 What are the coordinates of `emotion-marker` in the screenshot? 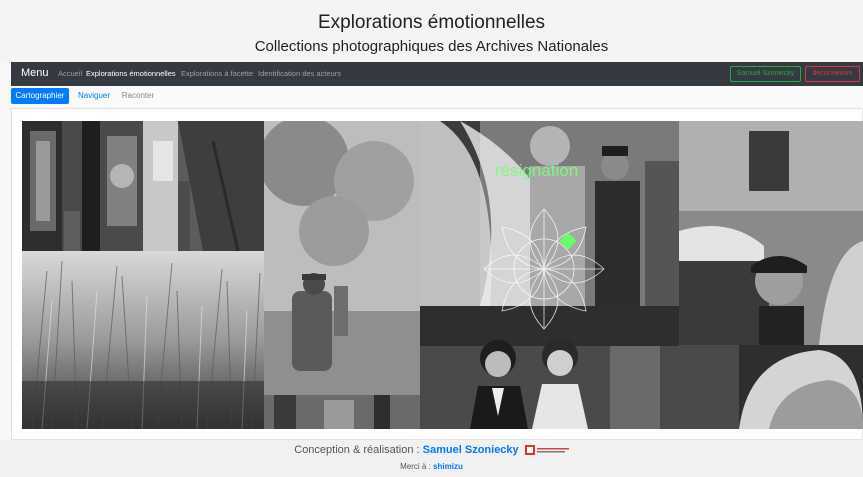 It's located at (568, 241).